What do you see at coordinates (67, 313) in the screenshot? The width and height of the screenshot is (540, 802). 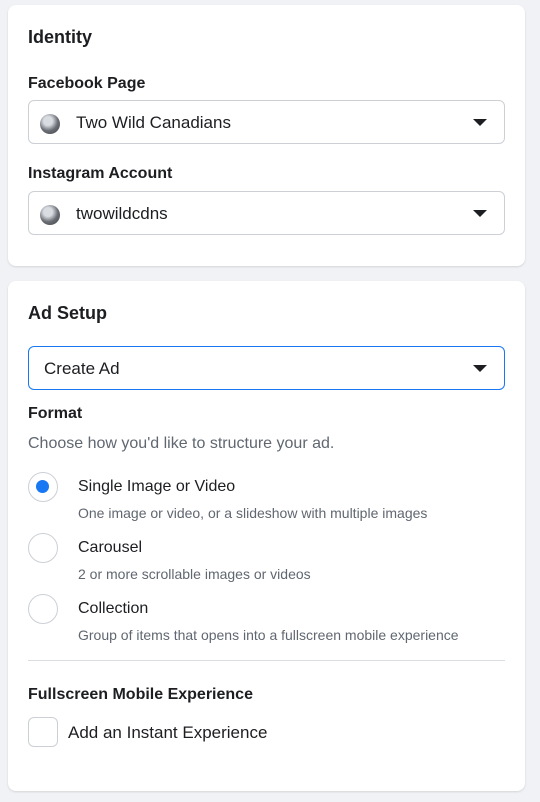 I see `ad-setup-title: Ad Setup` at bounding box center [67, 313].